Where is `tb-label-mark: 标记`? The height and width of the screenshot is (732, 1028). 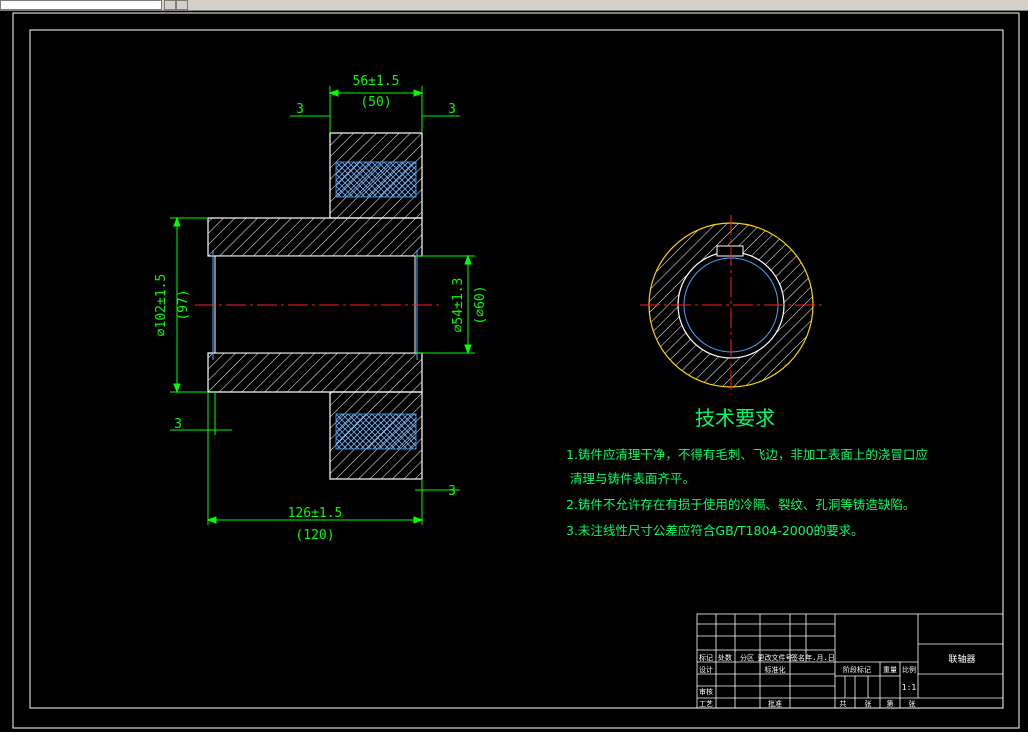
tb-label-mark: 标记 is located at coordinates (706, 657).